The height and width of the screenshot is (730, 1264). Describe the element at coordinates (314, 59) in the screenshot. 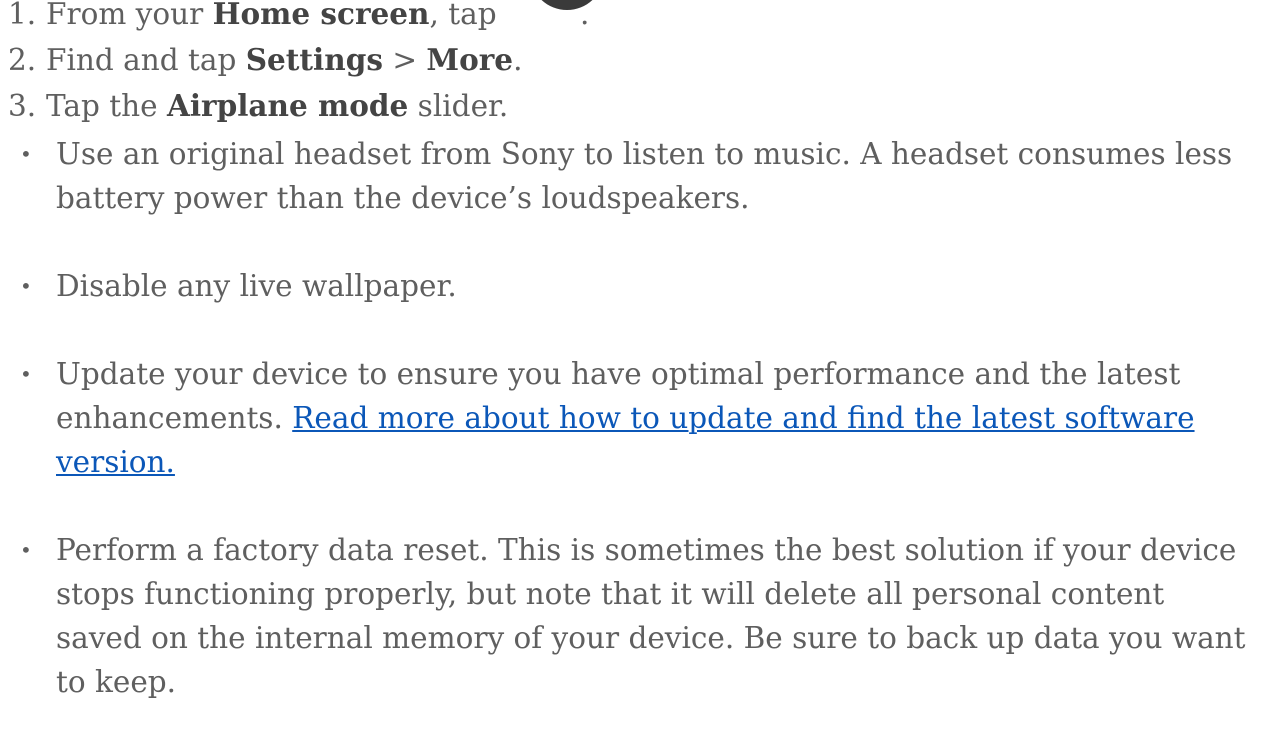

I see `step-bold-settings: Settings` at that location.